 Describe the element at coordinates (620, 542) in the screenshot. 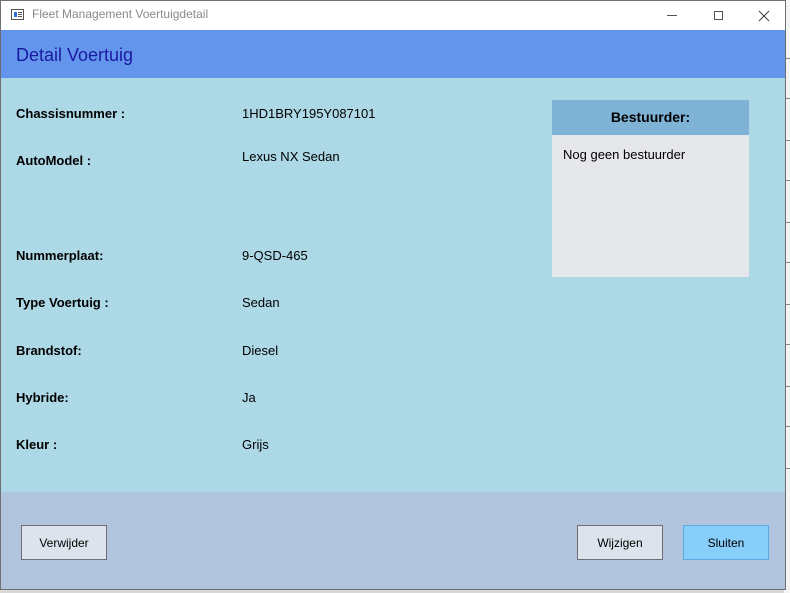

I see `edit-button: Wijzigen` at that location.